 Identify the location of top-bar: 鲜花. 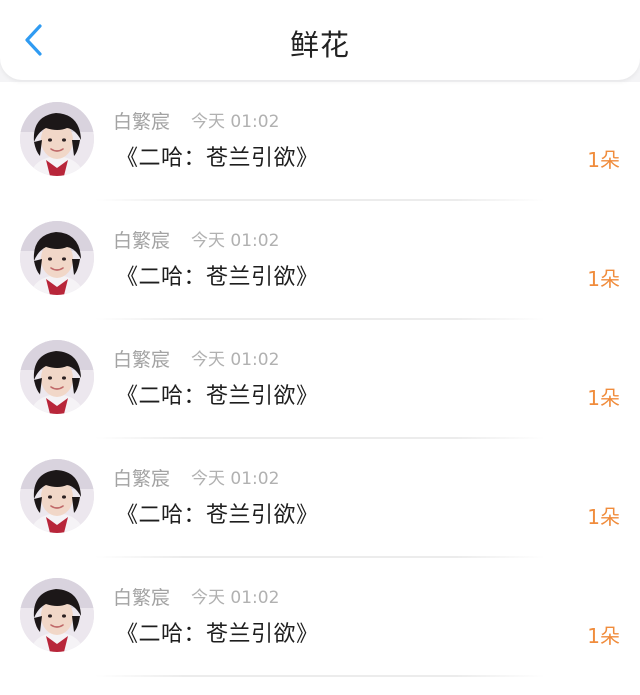
(320, 40).